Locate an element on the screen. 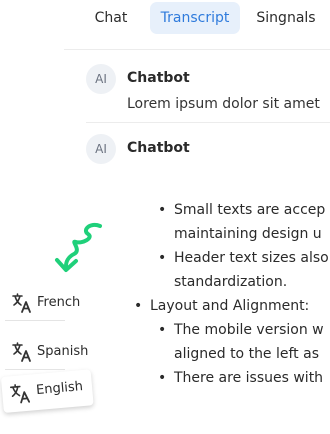 The height and width of the screenshot is (434, 330). tab-divider is located at coordinates (197, 49).